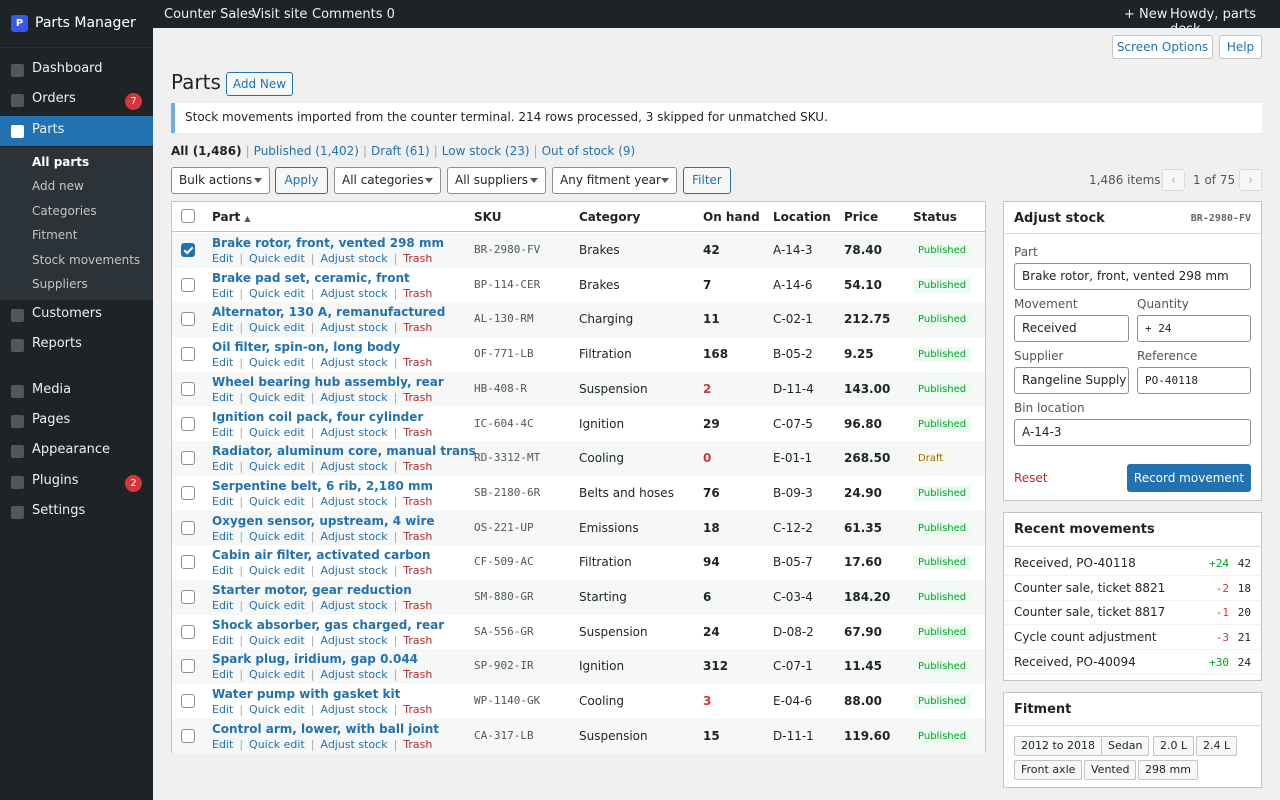 This screenshot has height=800, width=1280. What do you see at coordinates (861, 217) in the screenshot?
I see `column-price: Price` at bounding box center [861, 217].